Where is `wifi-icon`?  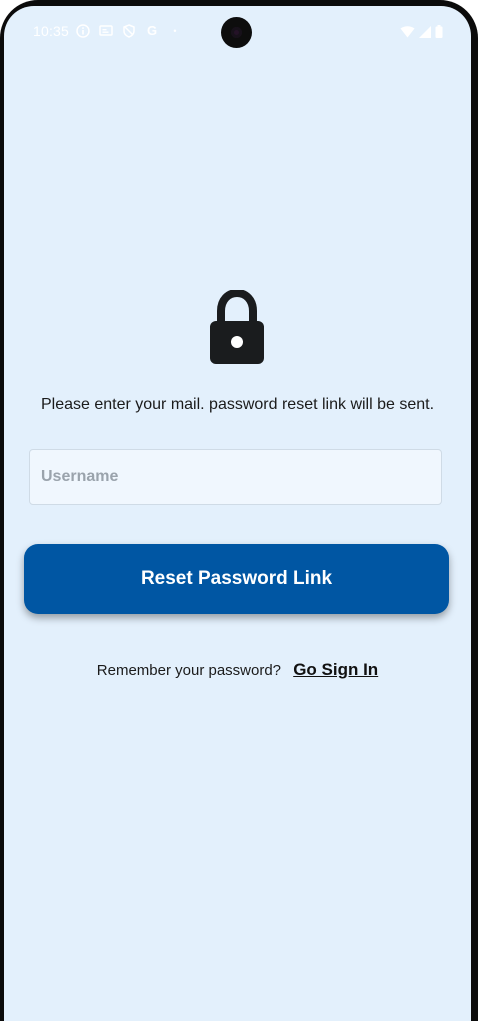
wifi-icon is located at coordinates (407, 34).